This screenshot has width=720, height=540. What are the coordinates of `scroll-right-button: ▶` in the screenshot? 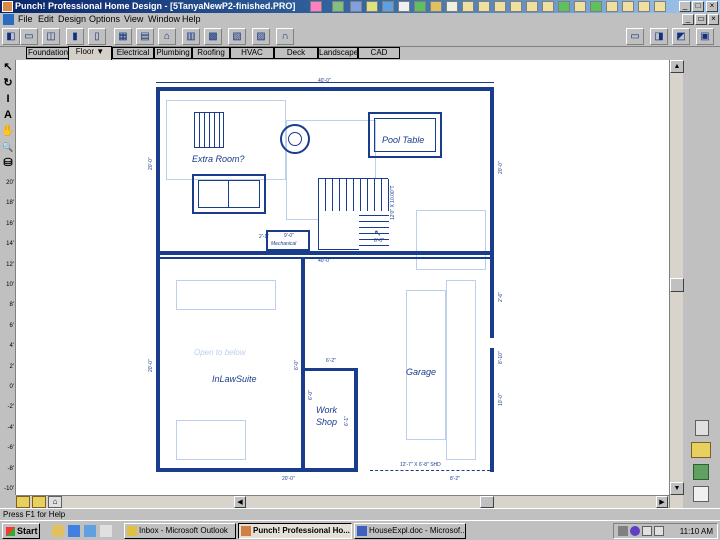 It's located at (662, 502).